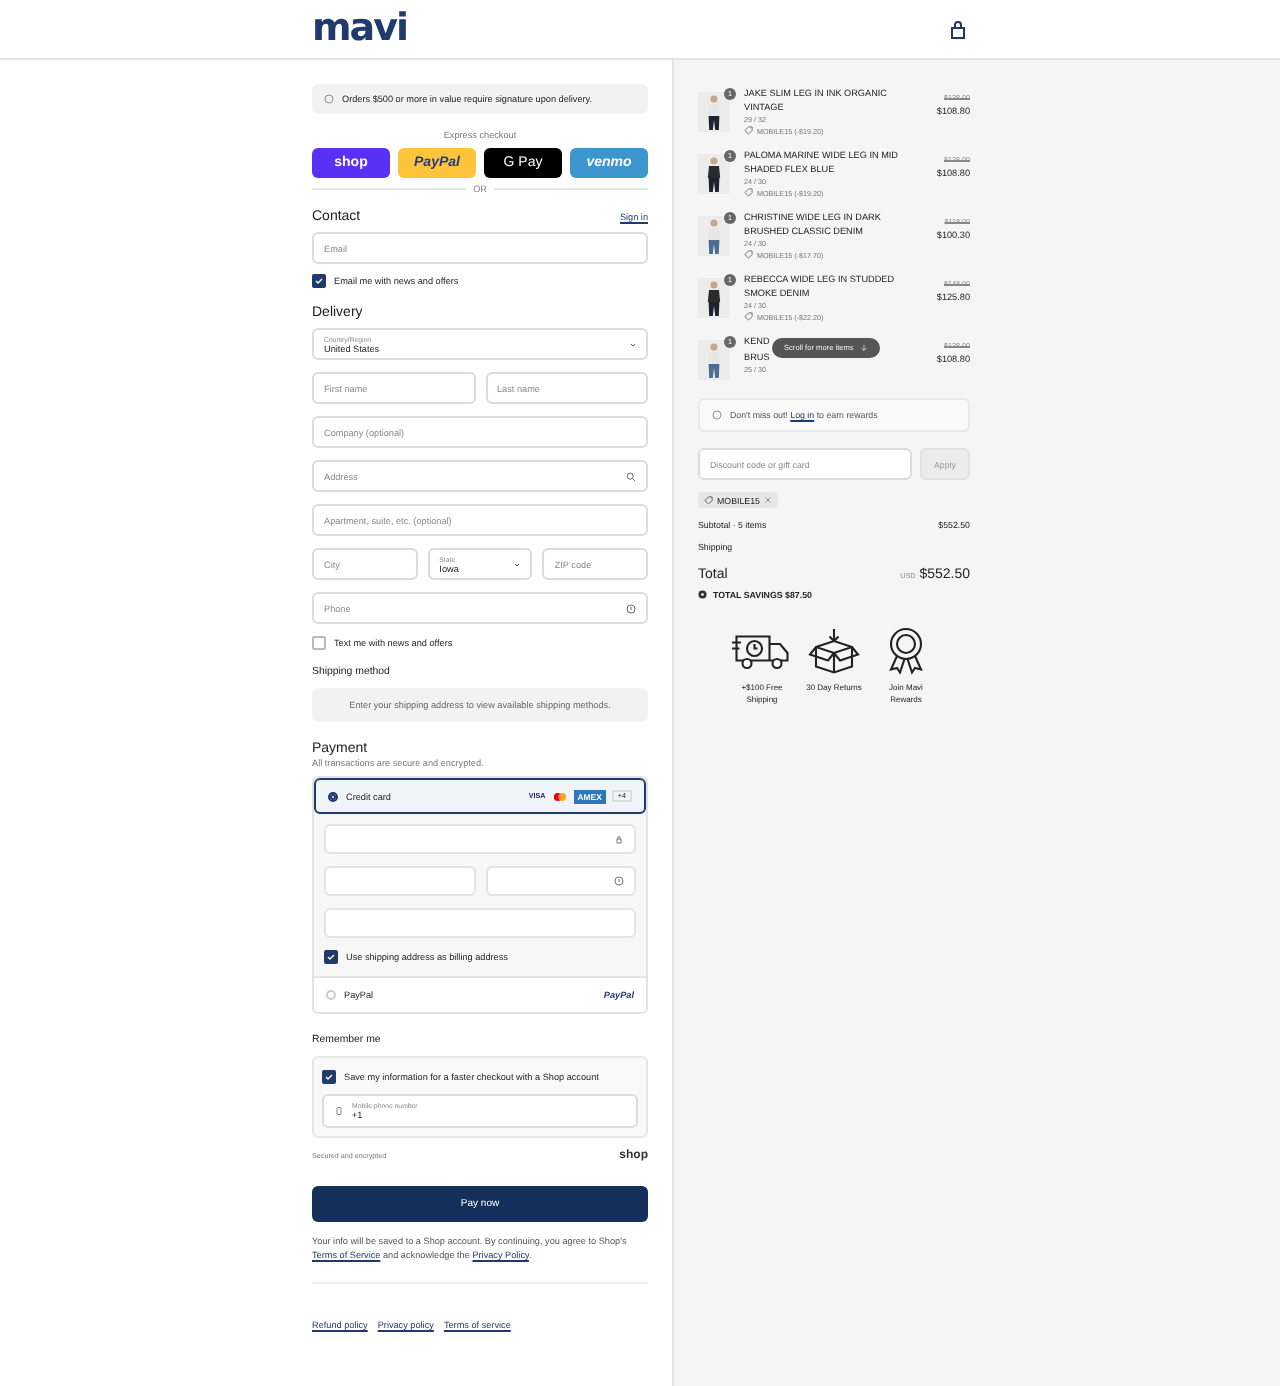  What do you see at coordinates (333, 796) in the screenshot?
I see `radio-button` at bounding box center [333, 796].